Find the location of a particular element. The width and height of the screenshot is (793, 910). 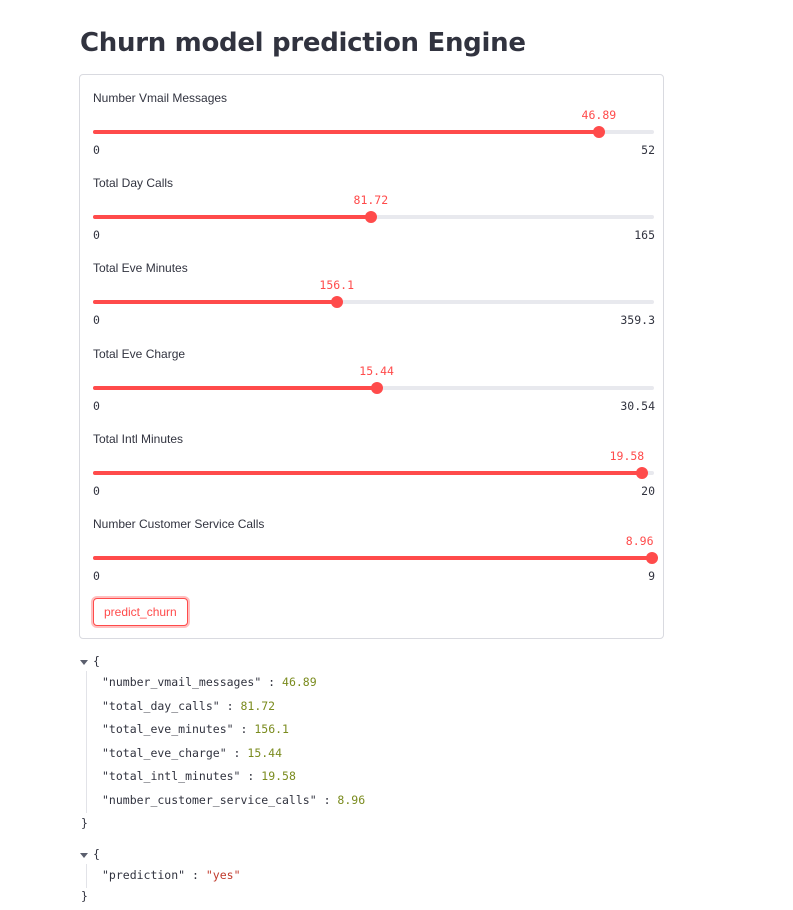

slider-track: 15.44 is located at coordinates (373, 379).